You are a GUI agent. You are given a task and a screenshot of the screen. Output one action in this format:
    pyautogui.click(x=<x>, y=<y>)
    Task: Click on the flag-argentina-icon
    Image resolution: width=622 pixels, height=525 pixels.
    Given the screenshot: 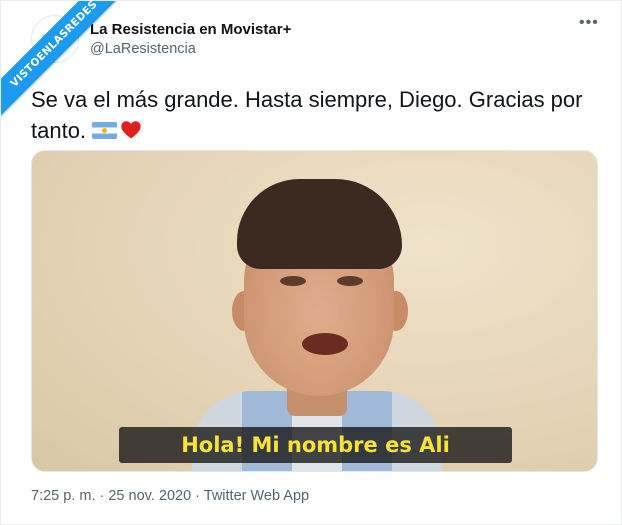 What is the action you would take?
    pyautogui.click(x=105, y=130)
    